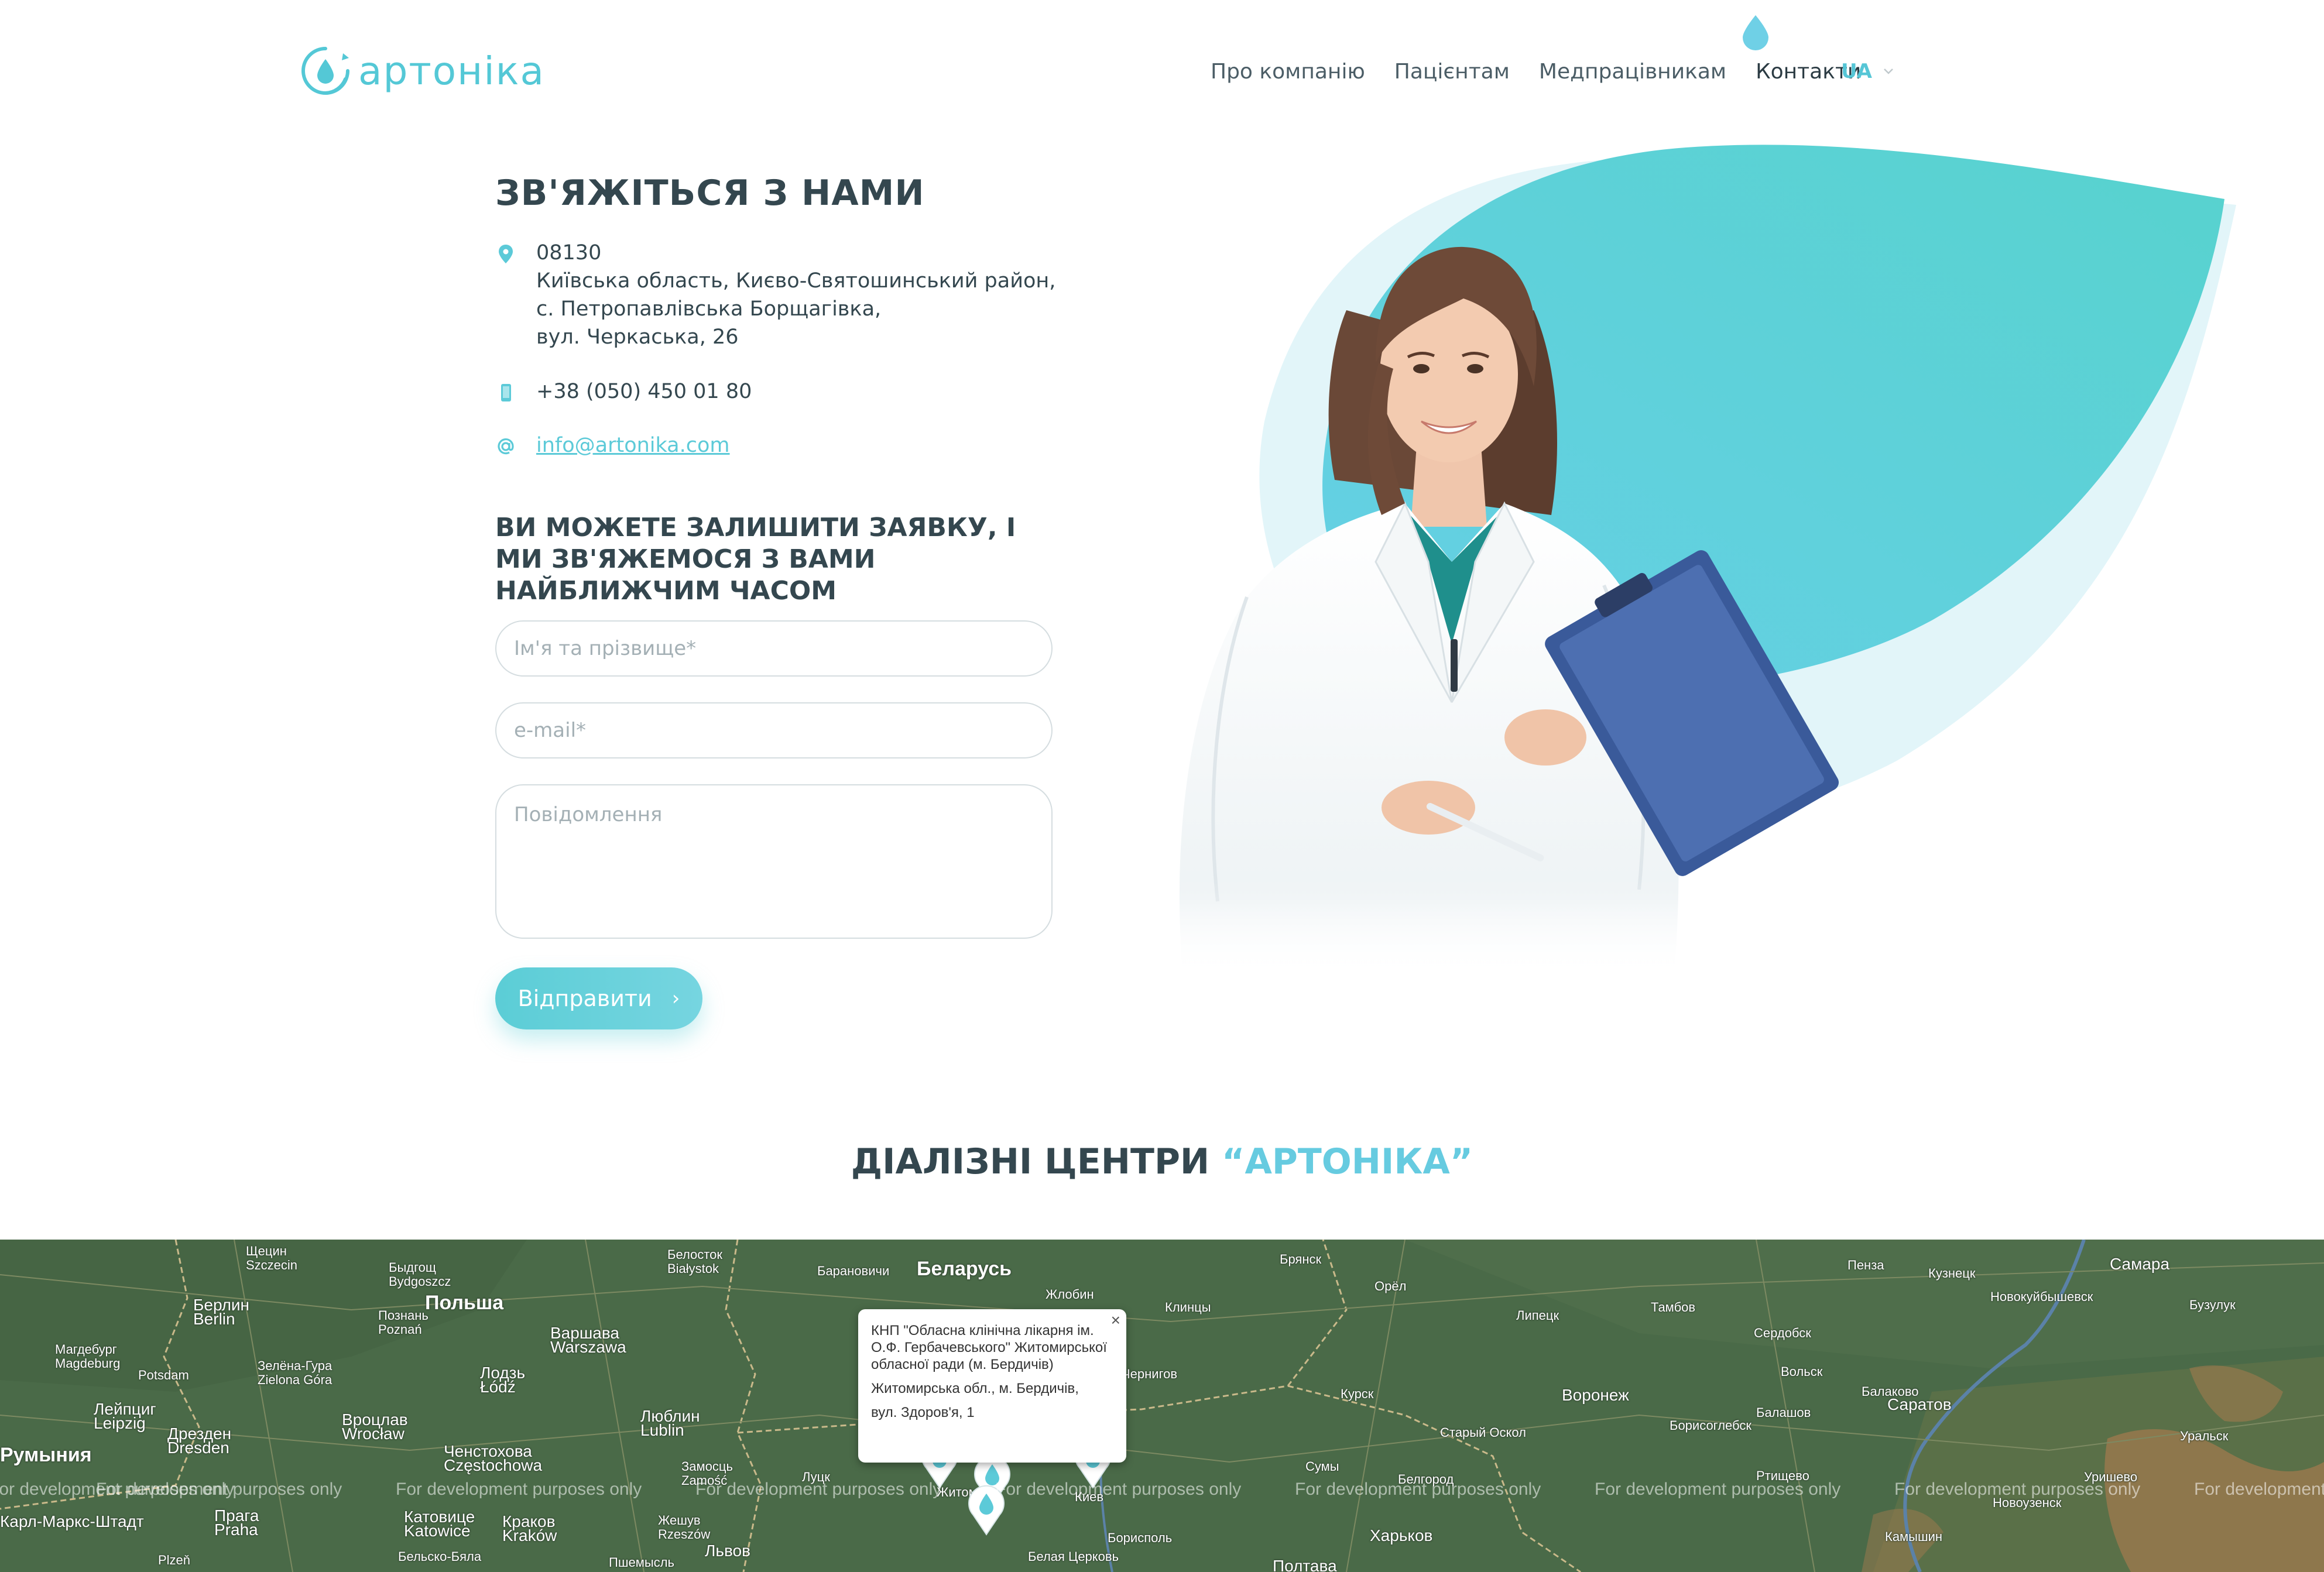 Image resolution: width=2324 pixels, height=1572 pixels. Describe the element at coordinates (1322, 1466) in the screenshot. I see `map-city-label: Сумы` at that location.